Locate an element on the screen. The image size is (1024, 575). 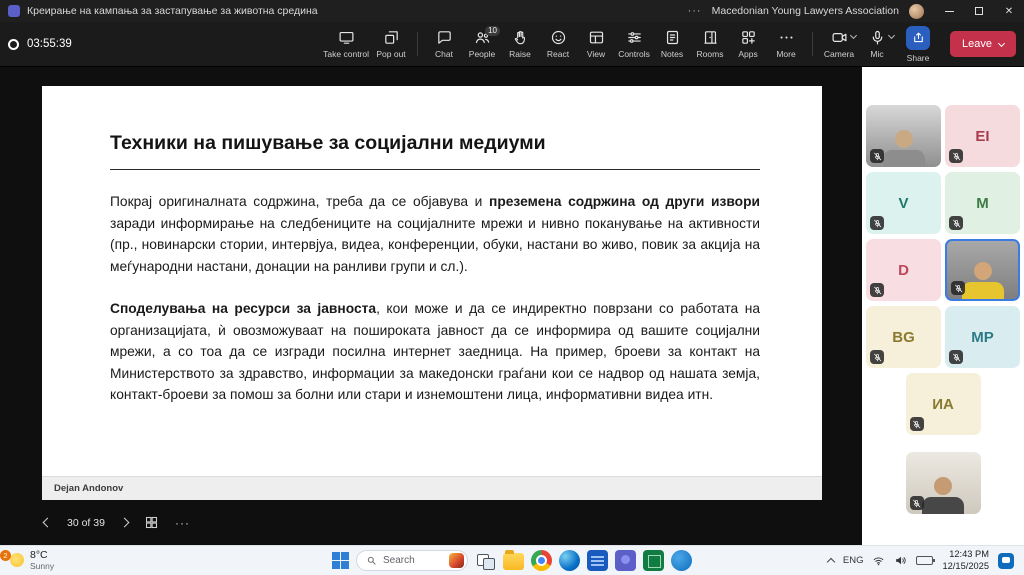
notes-button: Notes is located at coordinates (672, 44).